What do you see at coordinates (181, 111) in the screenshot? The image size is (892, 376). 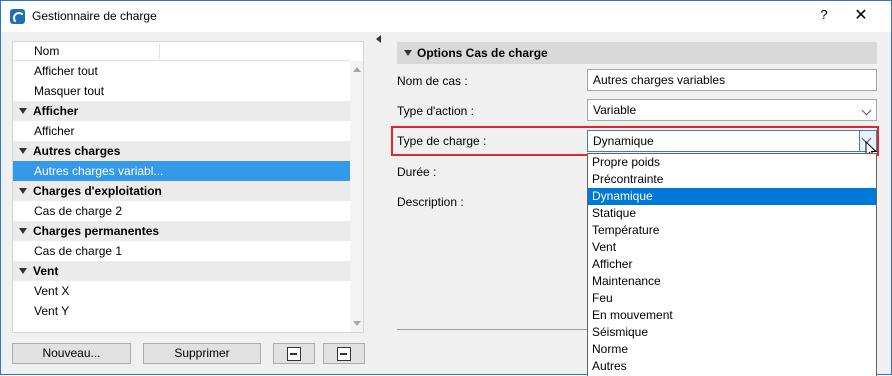 I see `list-group-row: Afficher` at bounding box center [181, 111].